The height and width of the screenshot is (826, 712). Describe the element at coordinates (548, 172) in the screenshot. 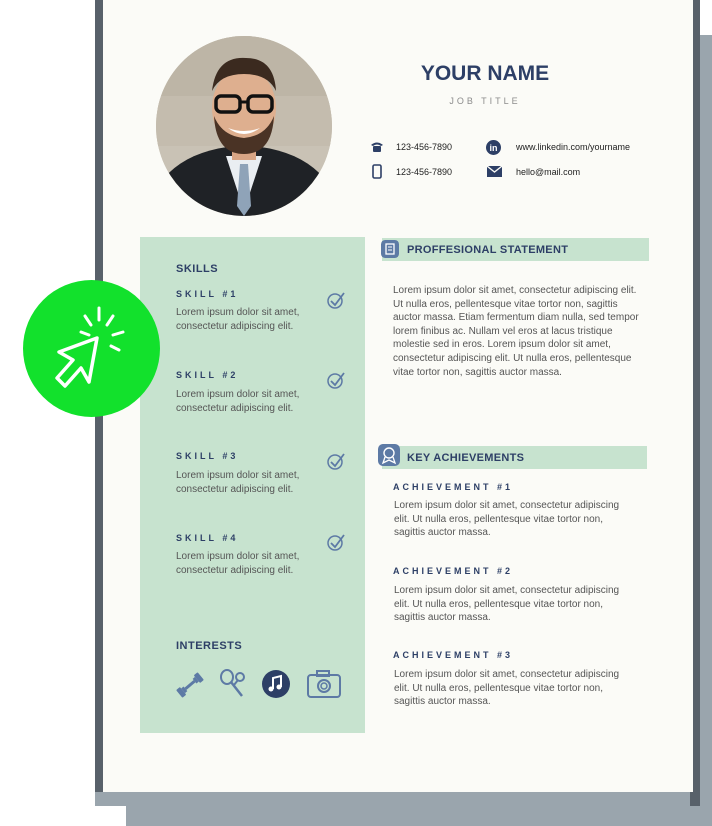

I see `email-text: hello@mail.com` at that location.